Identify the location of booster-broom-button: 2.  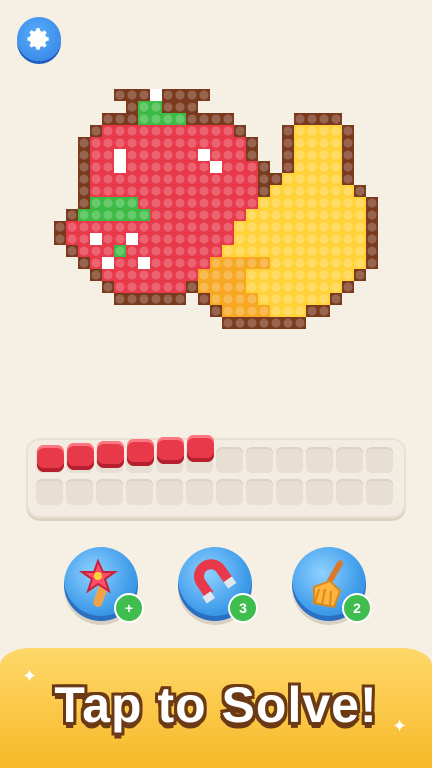
(332, 585).